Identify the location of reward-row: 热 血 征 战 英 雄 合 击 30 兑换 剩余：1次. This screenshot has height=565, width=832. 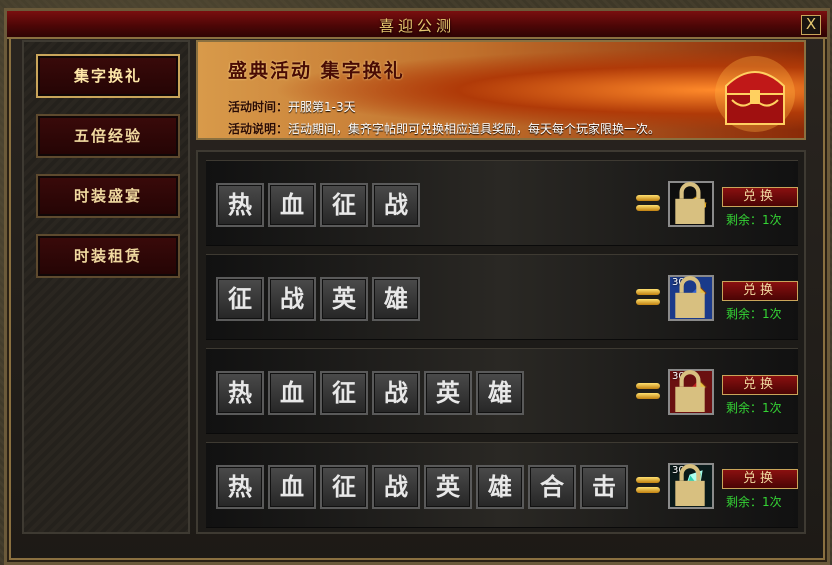
(502, 485).